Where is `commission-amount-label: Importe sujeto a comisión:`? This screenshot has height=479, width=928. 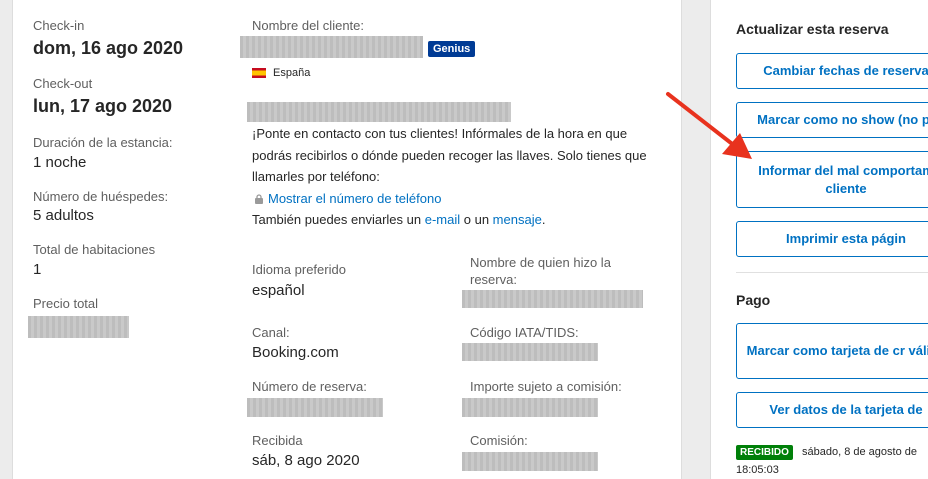 commission-amount-label: Importe sujeto a comisión: is located at coordinates (546, 386).